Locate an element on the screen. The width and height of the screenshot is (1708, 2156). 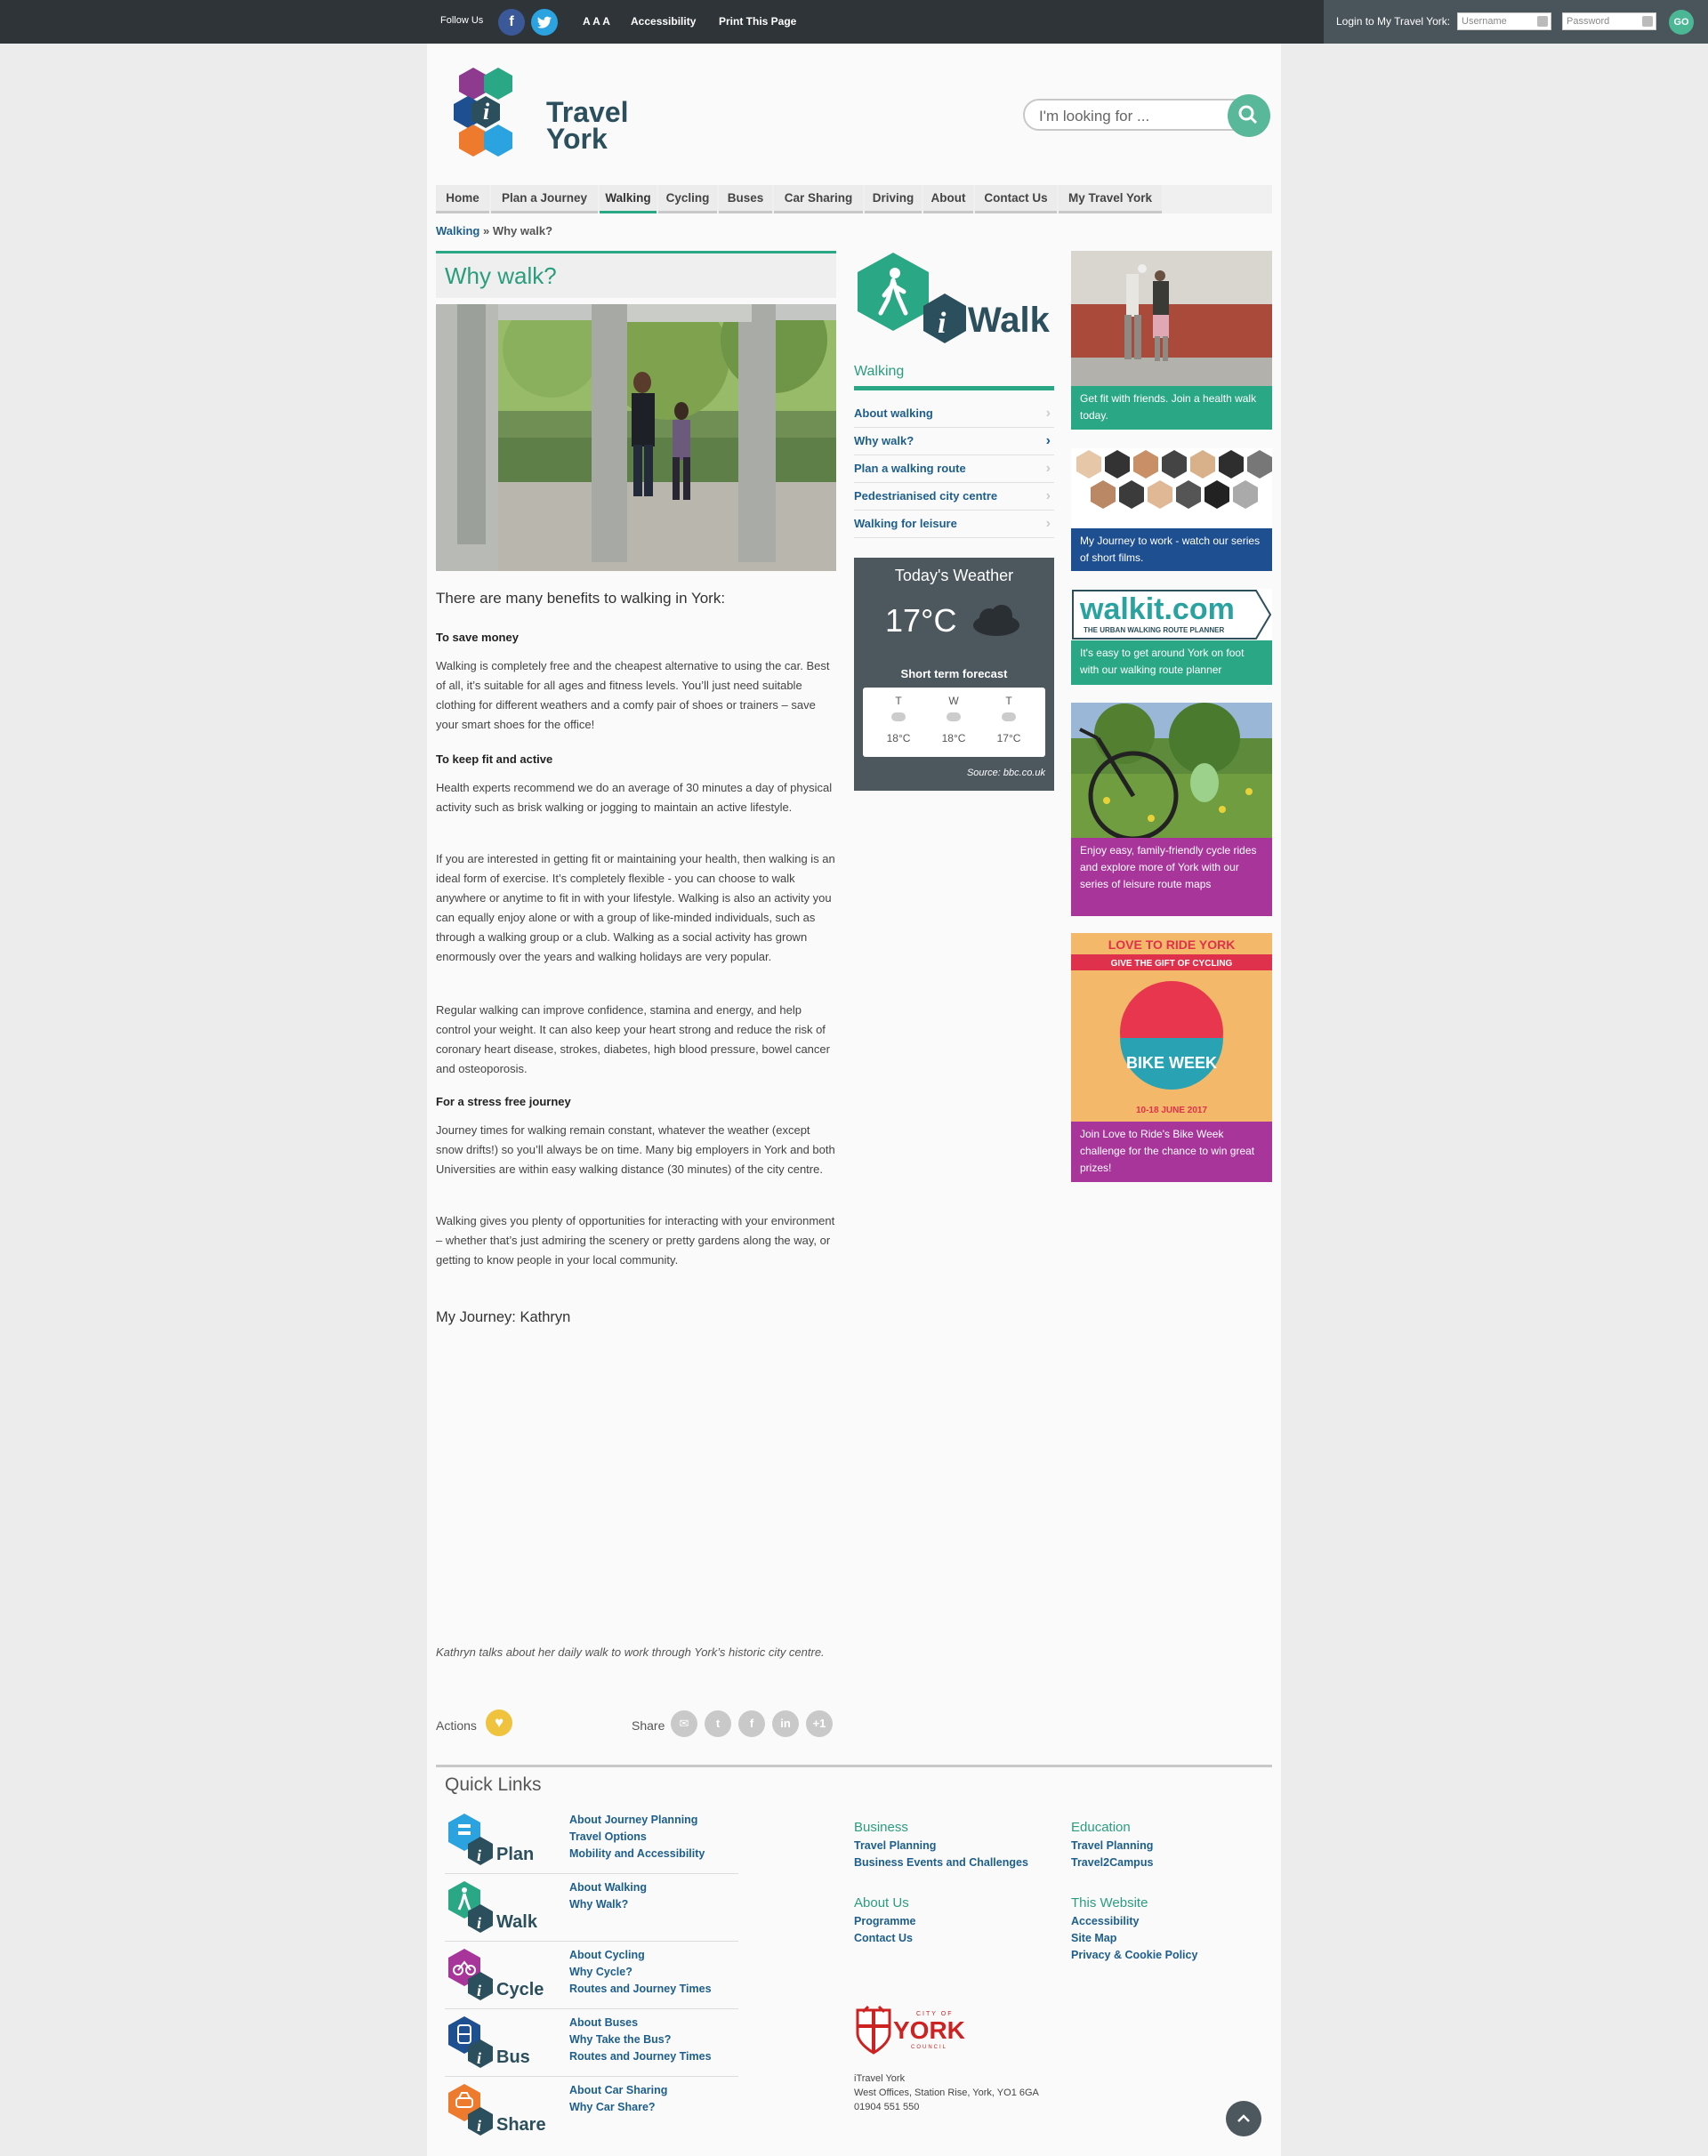
text-size-control: A A A is located at coordinates (596, 22).